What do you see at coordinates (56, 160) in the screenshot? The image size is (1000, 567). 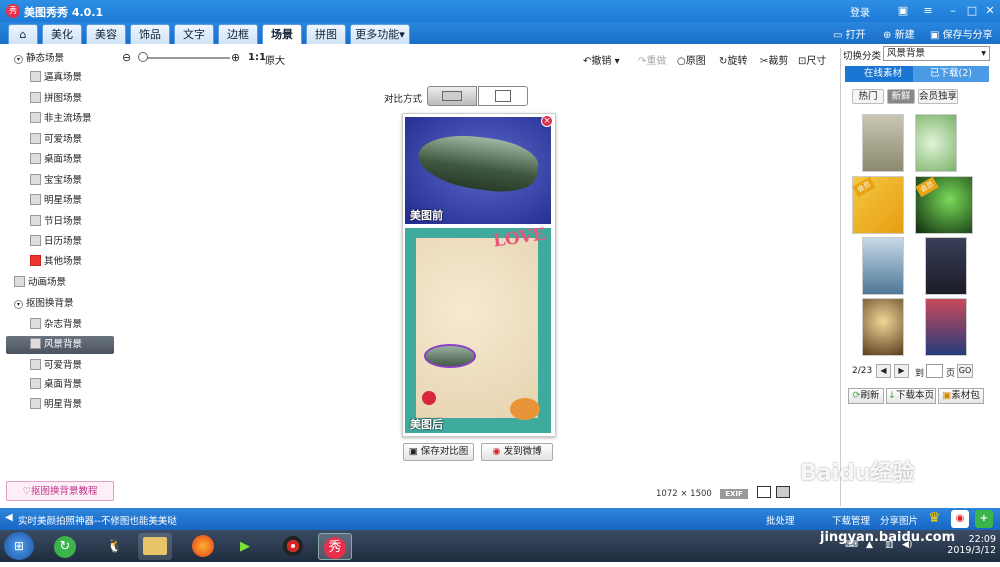 I see `tree-item: 桌面场景` at bounding box center [56, 160].